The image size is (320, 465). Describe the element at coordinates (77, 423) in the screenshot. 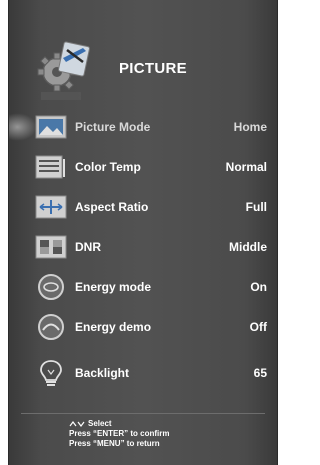

I see `up-down-arrows-icon` at that location.